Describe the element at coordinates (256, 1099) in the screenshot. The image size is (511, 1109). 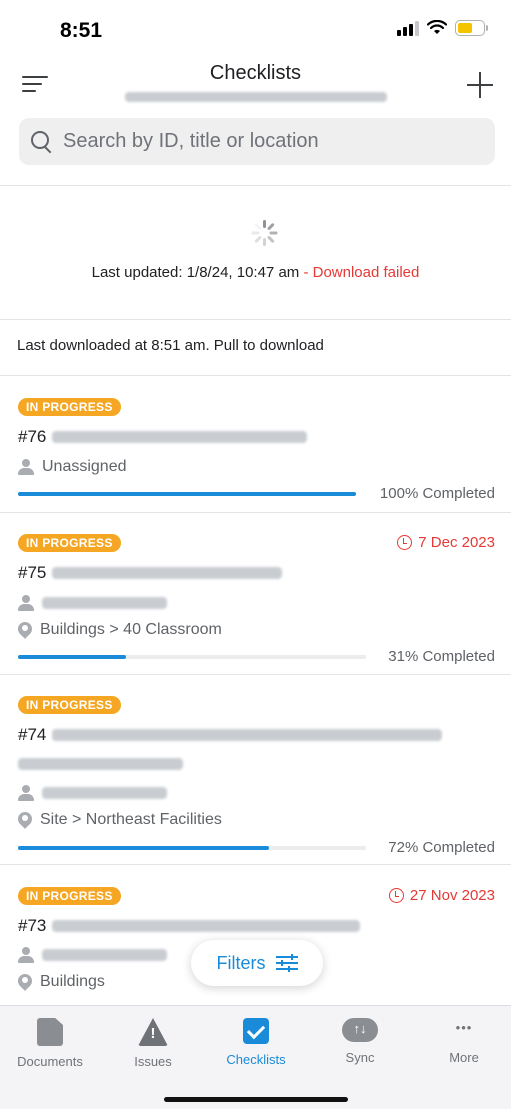
I see `home-indicator` at that location.